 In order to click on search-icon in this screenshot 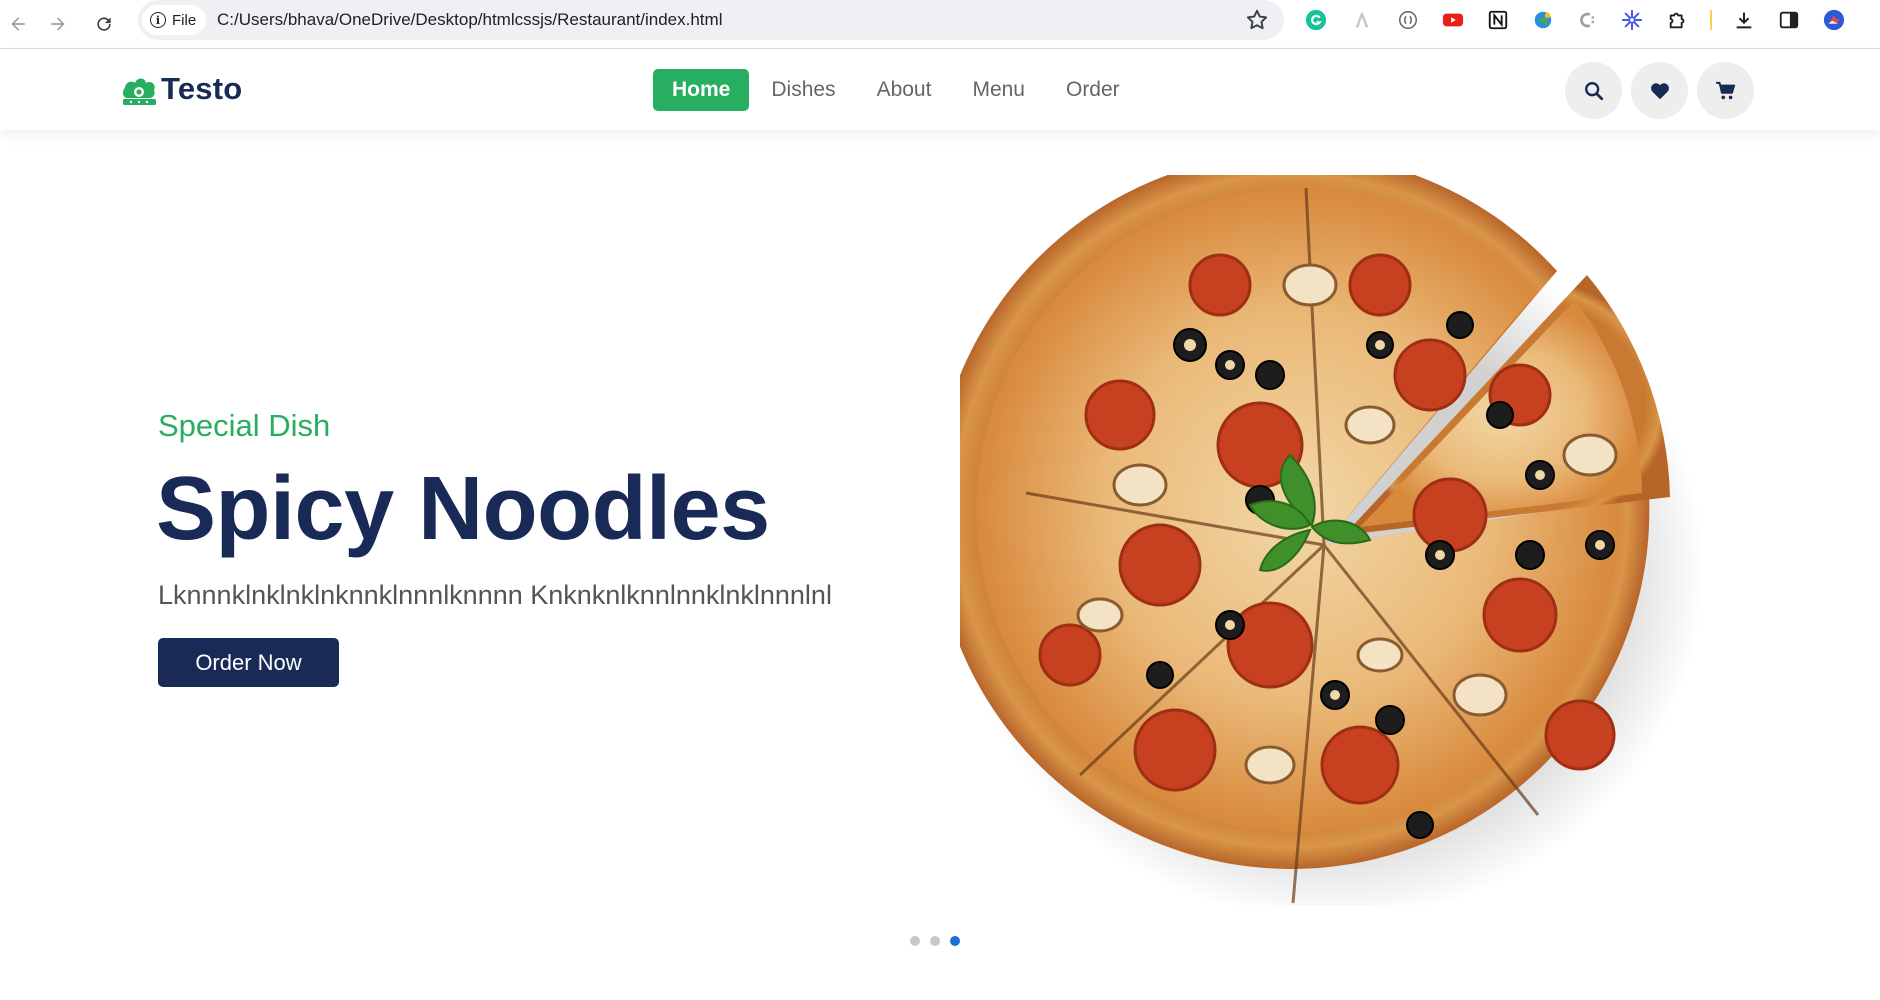, I will do `click(1593, 90)`.